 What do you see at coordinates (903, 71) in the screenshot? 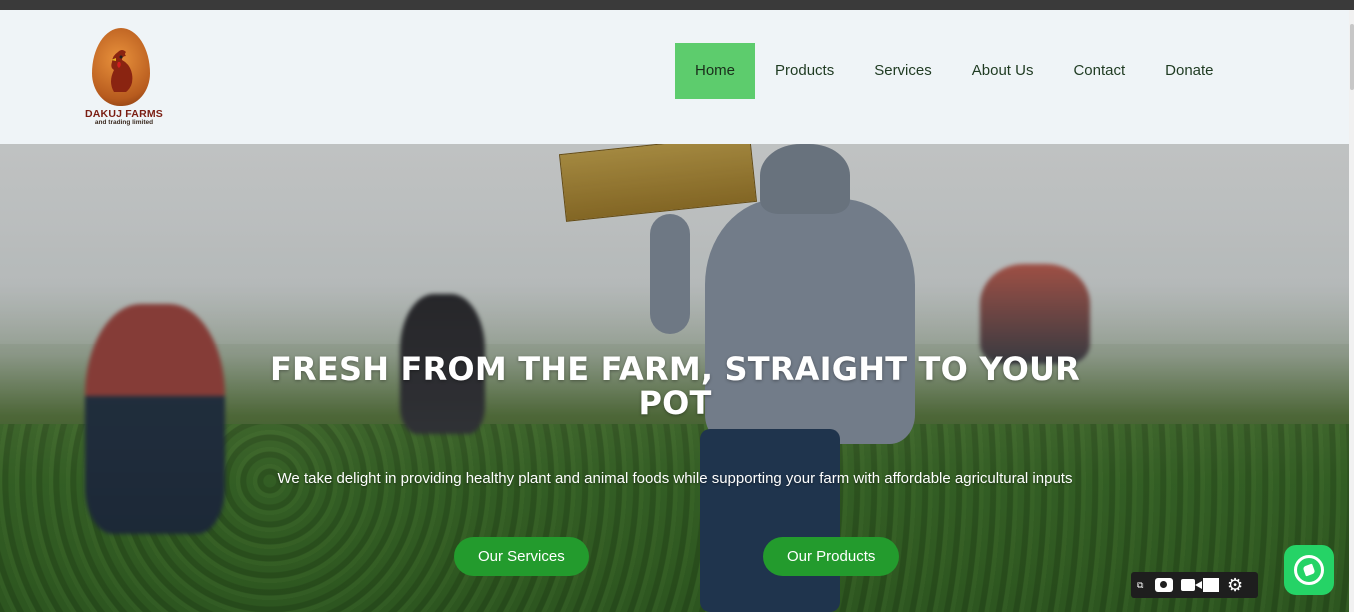
I see `nav-services: Services` at bounding box center [903, 71].